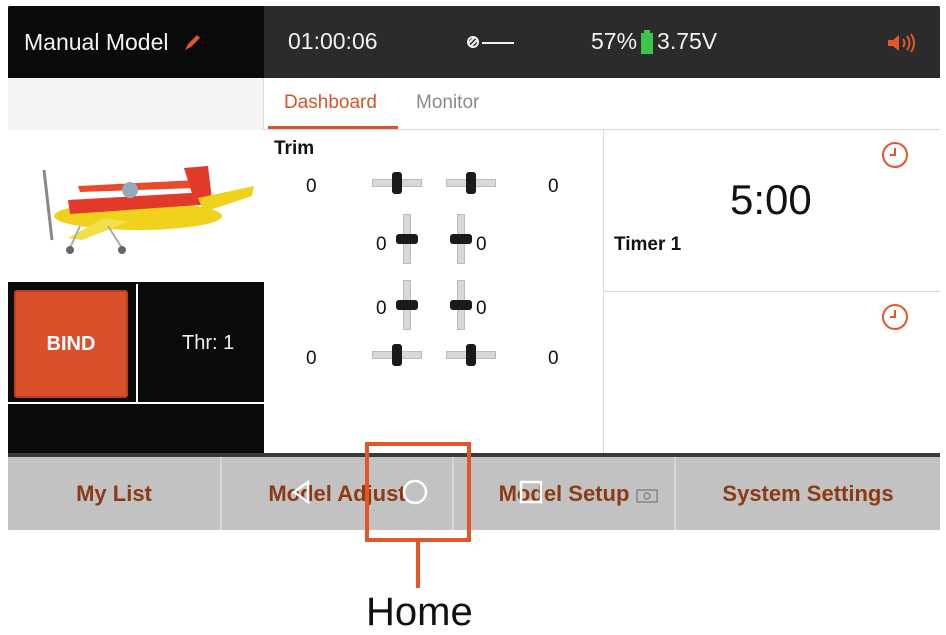 The width and height of the screenshot is (946, 635). I want to click on throttle-label: Thr: 1, so click(208, 343).